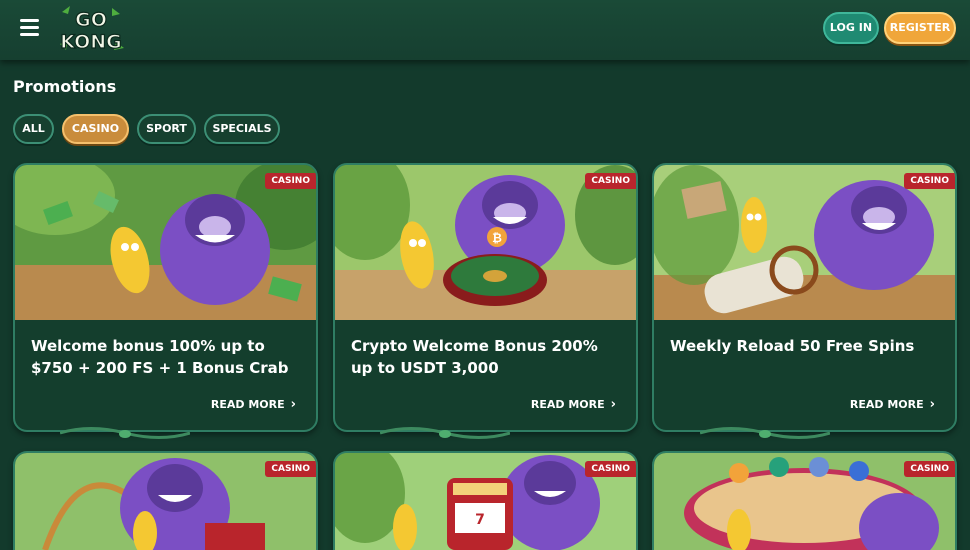 This screenshot has height=550, width=970. I want to click on filter-specials: SPECIALS, so click(242, 129).